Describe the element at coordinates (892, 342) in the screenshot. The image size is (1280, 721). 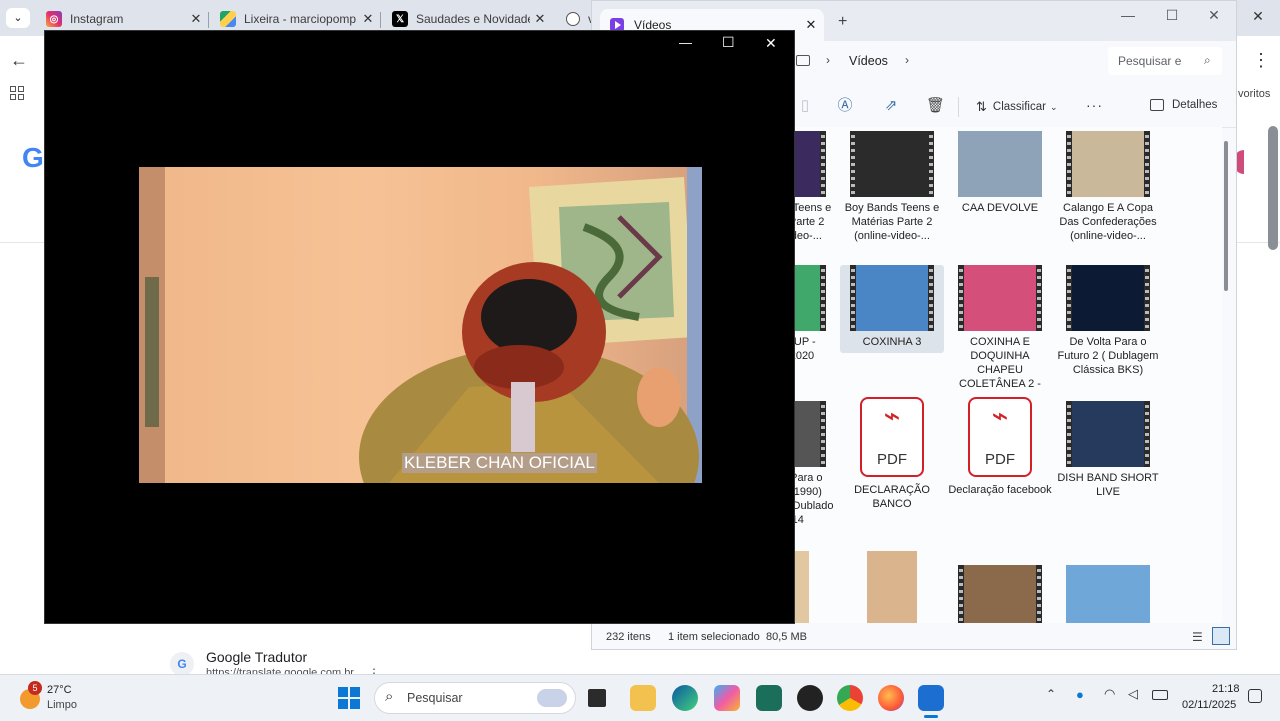
I see `file-name: COXINHA 3` at that location.